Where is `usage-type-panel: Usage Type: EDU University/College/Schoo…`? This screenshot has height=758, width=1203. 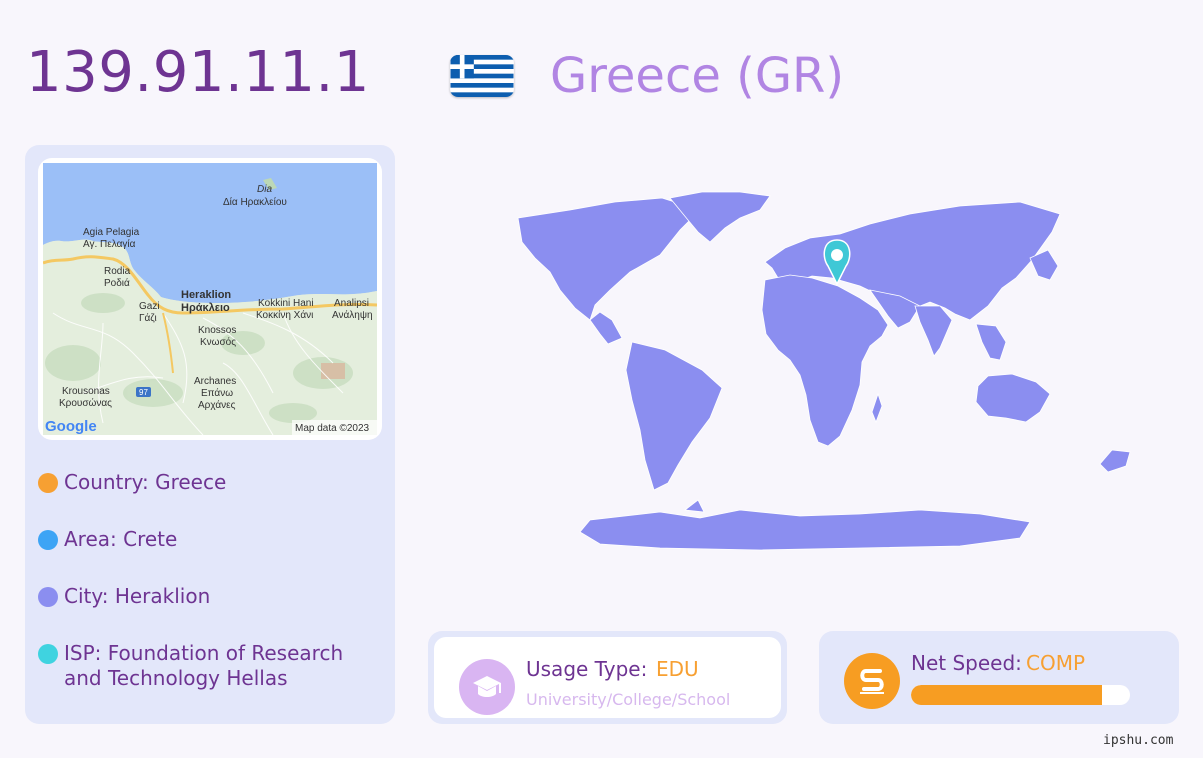
usage-type-panel: Usage Type: EDU University/College/Schoo… is located at coordinates (607, 677).